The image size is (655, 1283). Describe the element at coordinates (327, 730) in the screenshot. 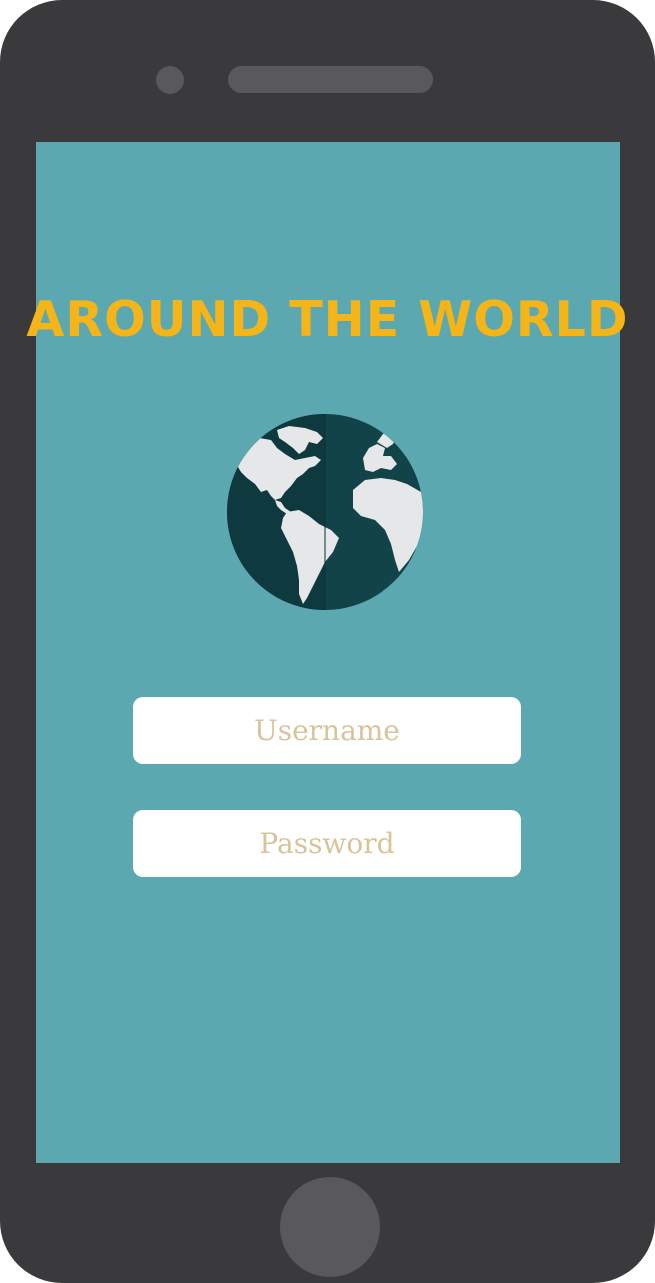

I see `username-input` at that location.